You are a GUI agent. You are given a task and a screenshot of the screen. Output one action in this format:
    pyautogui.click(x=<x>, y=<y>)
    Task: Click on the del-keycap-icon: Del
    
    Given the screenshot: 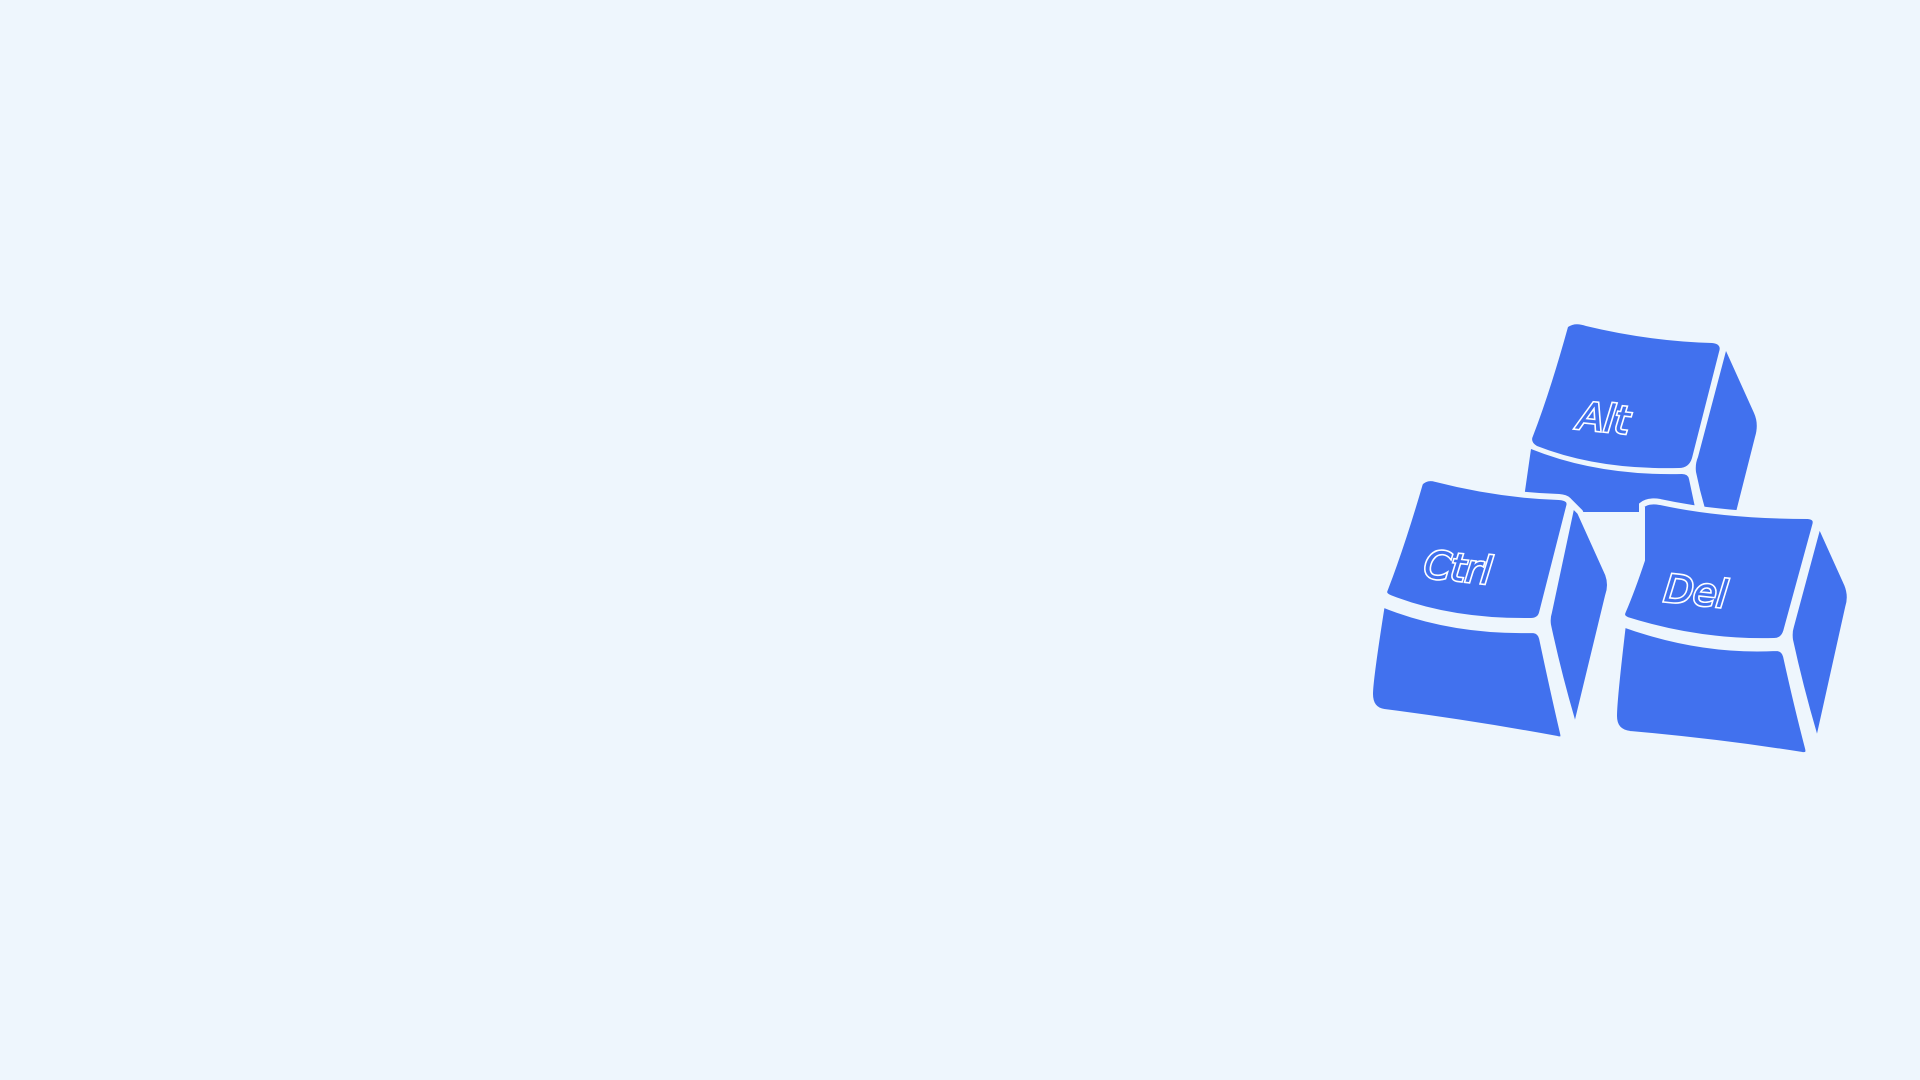 What is the action you would take?
    pyautogui.click(x=1728, y=628)
    